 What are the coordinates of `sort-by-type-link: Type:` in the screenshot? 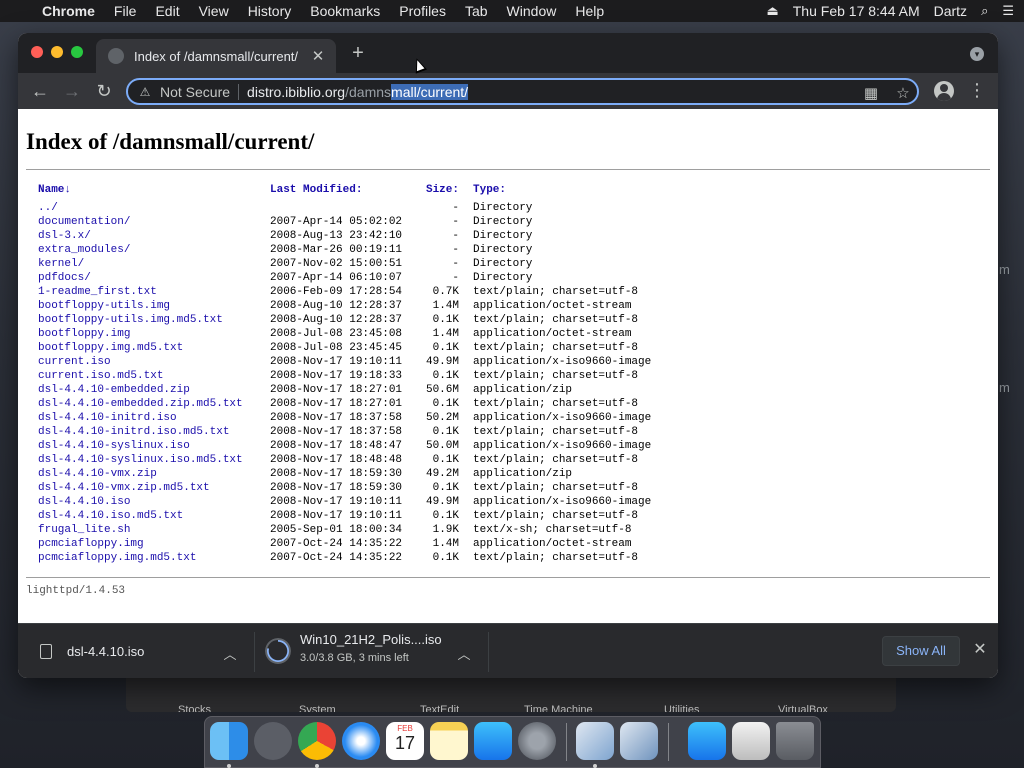 It's located at (489, 190).